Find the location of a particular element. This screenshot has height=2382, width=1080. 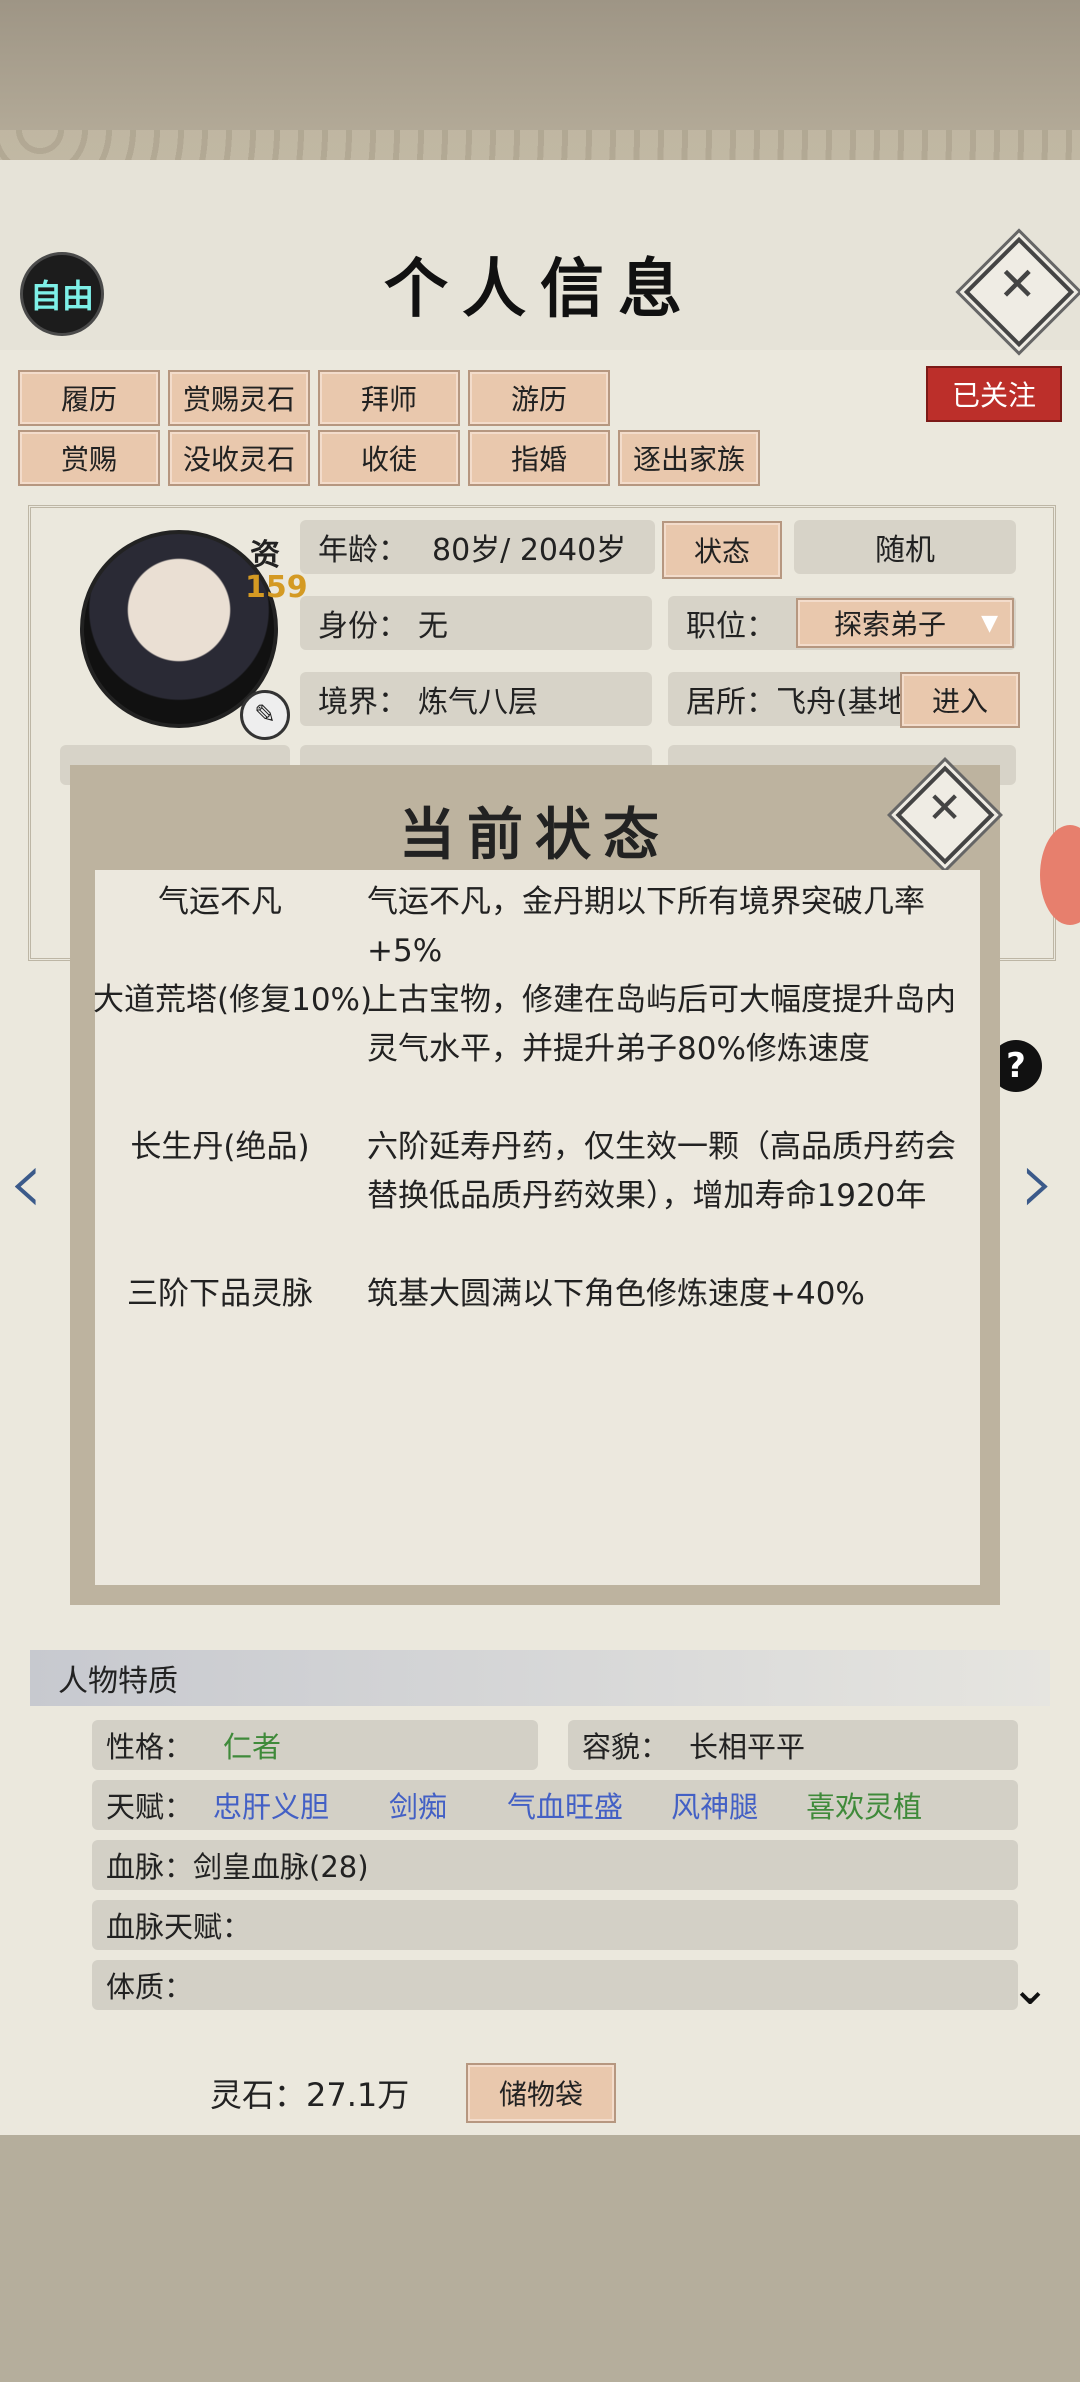

realm-value: 炼气八层 is located at coordinates (478, 702).